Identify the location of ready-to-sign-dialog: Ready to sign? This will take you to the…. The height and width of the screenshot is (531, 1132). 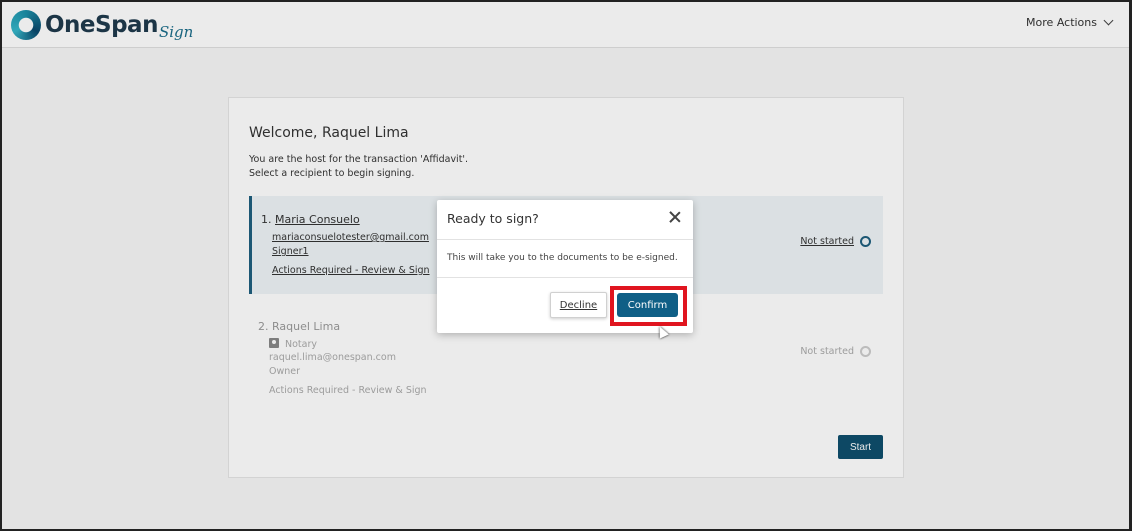
(565, 266).